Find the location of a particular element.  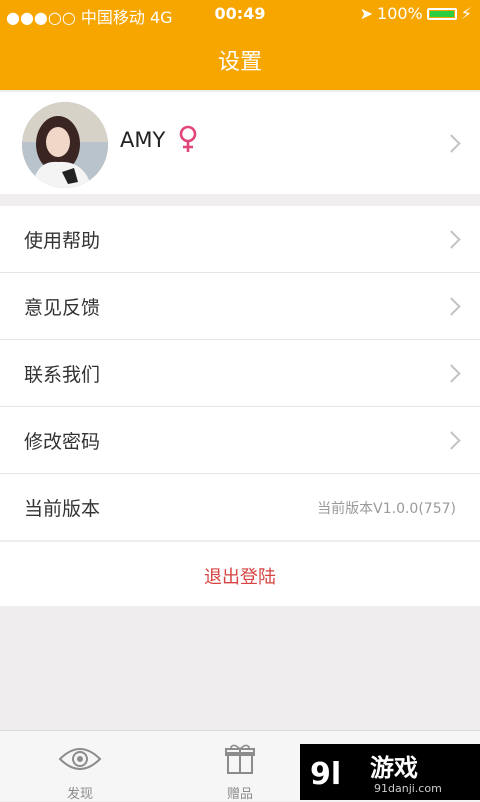

status-right: ➤ 100% ⚡ is located at coordinates (416, 13).